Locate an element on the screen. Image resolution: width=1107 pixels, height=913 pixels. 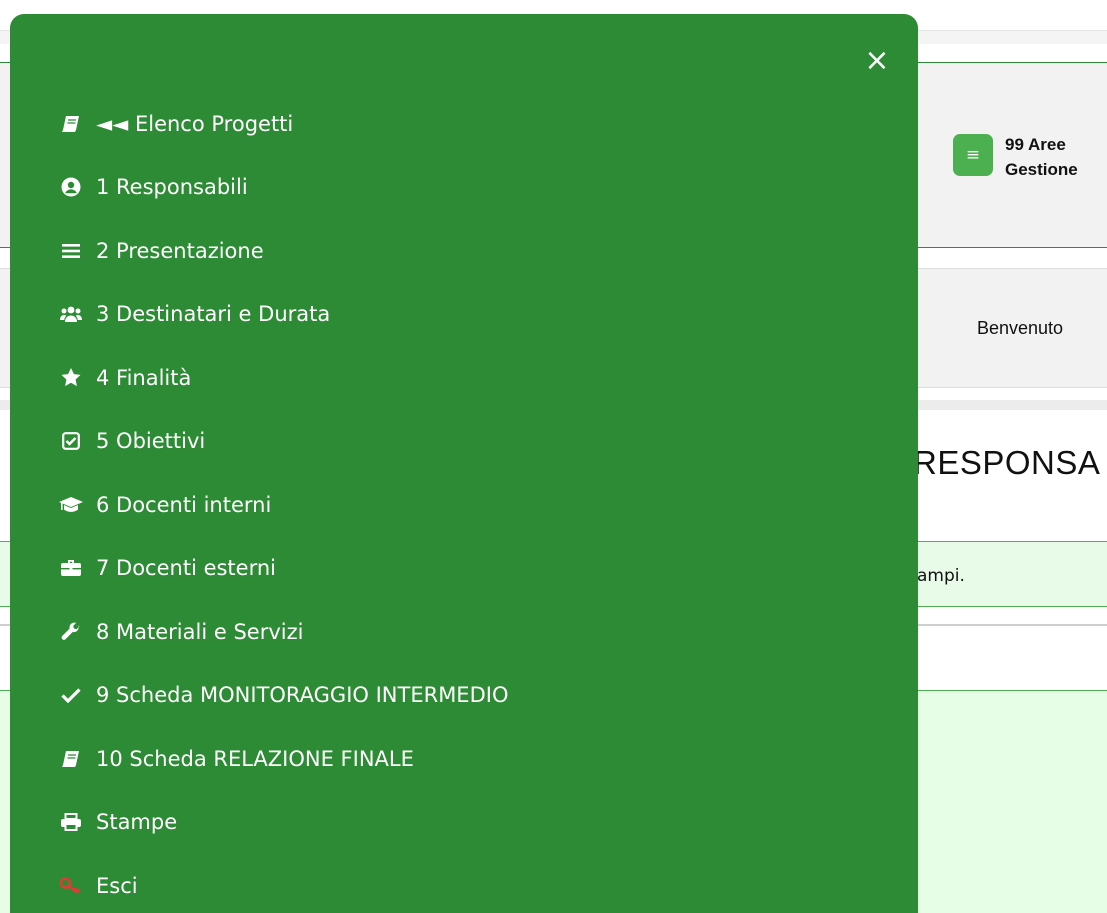
menu-item-label: 6 Docenti interni is located at coordinates (184, 504).